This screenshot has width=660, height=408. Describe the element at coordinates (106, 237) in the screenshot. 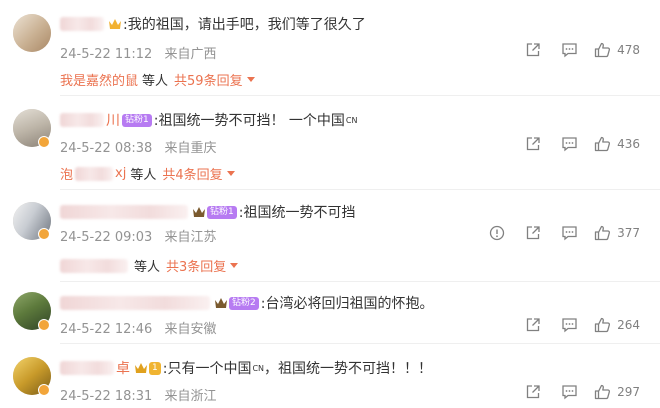

I see `comment-date: 24-5-22 09:03` at that location.